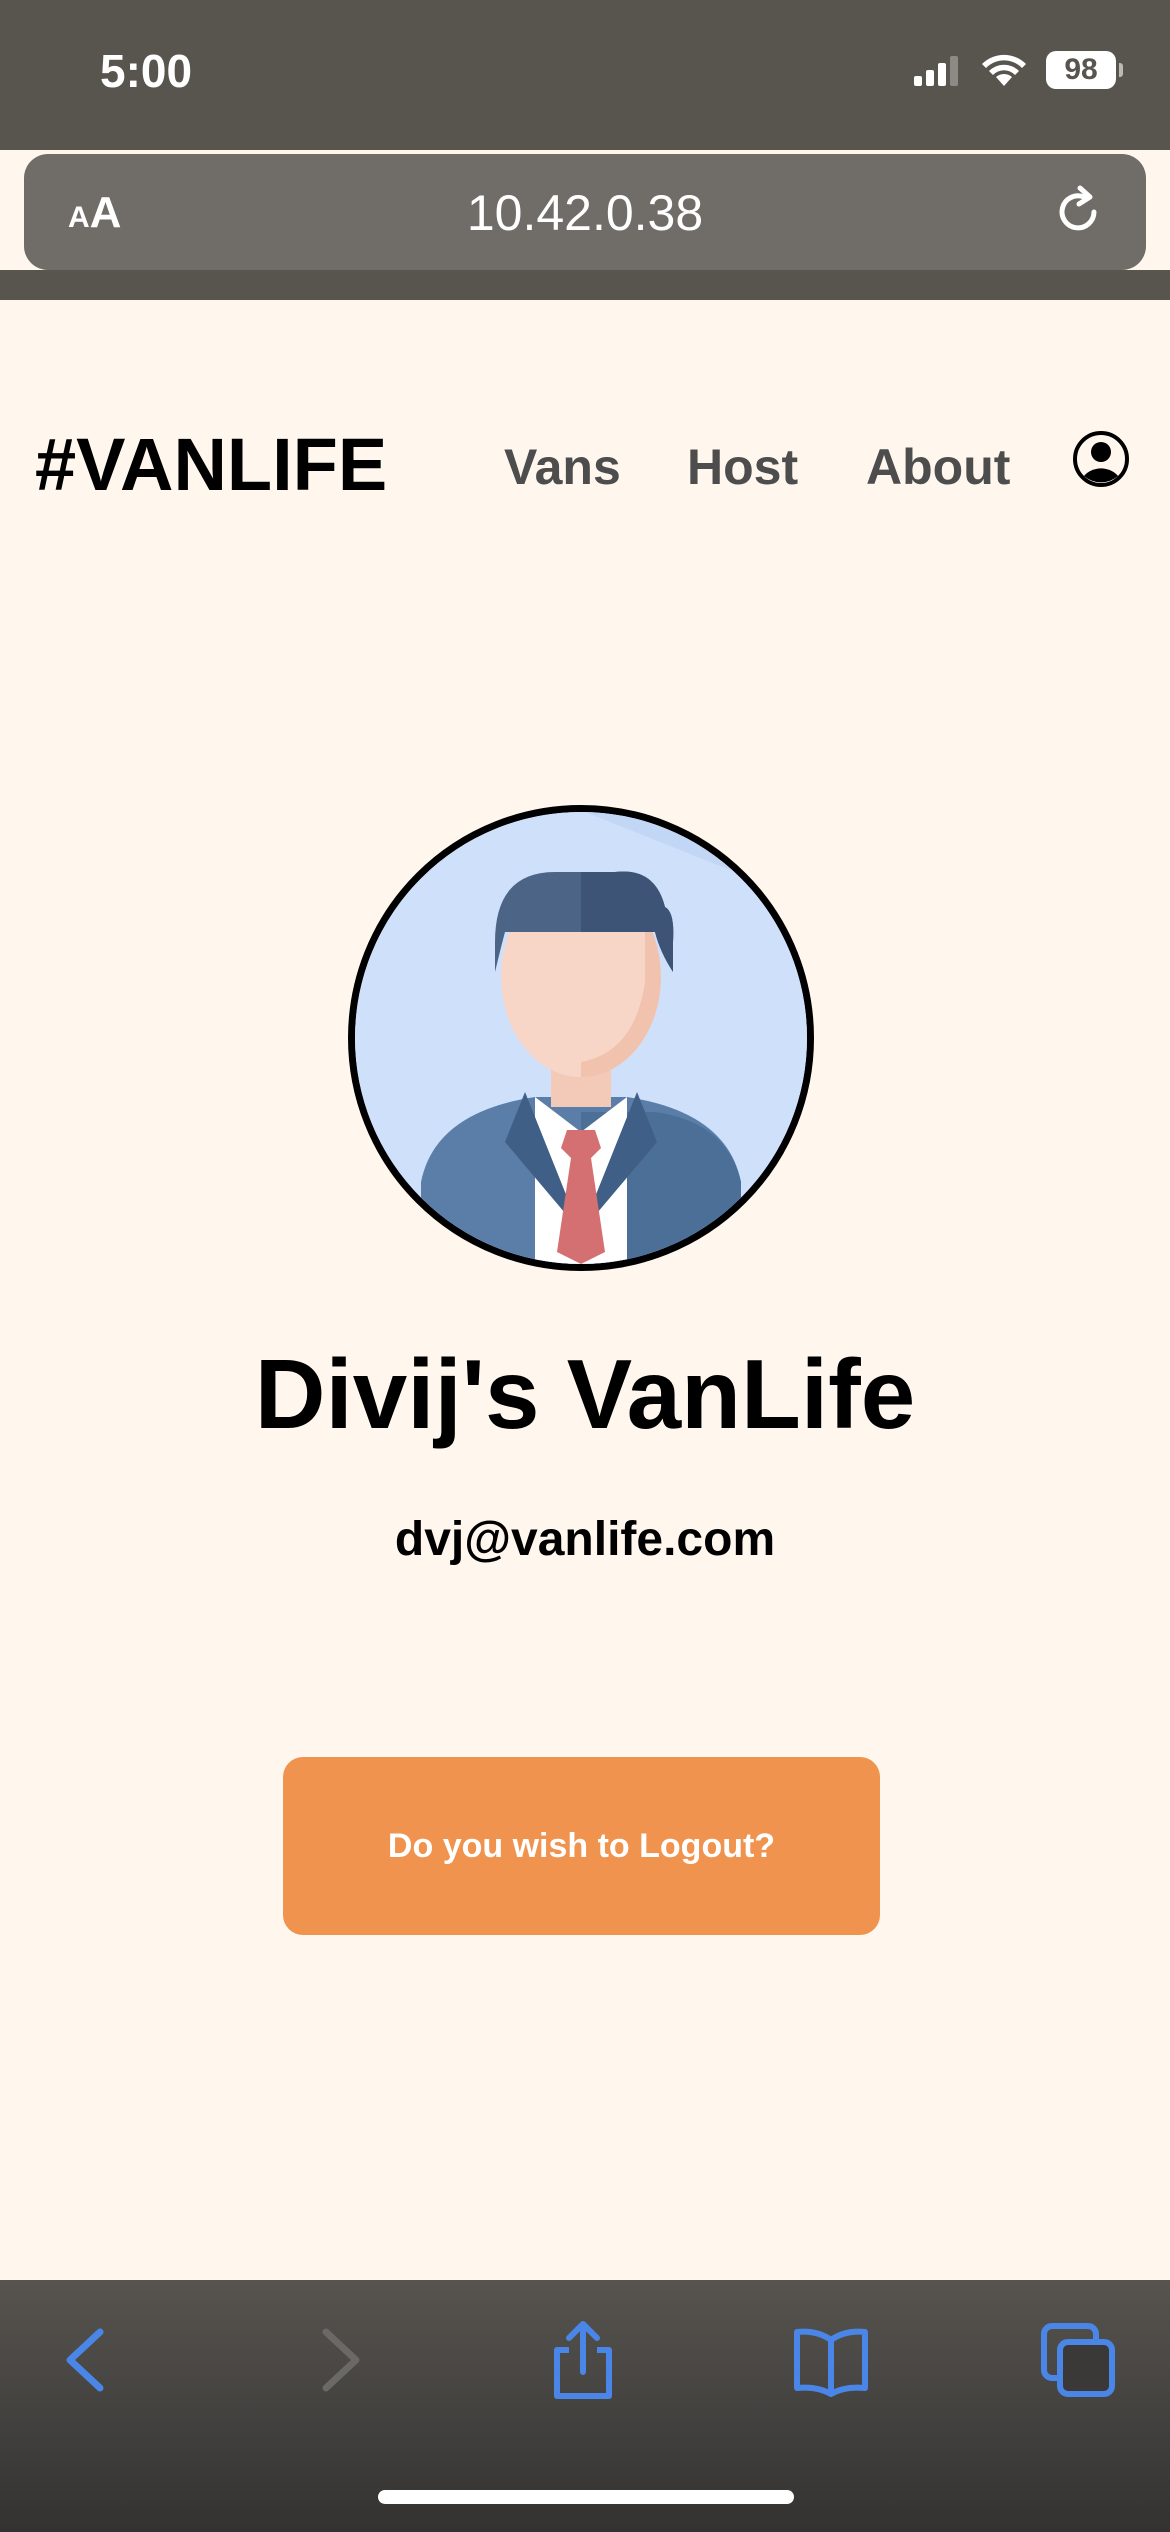 This screenshot has width=1170, height=2532. I want to click on nav-link-vans: Vans, so click(562, 467).